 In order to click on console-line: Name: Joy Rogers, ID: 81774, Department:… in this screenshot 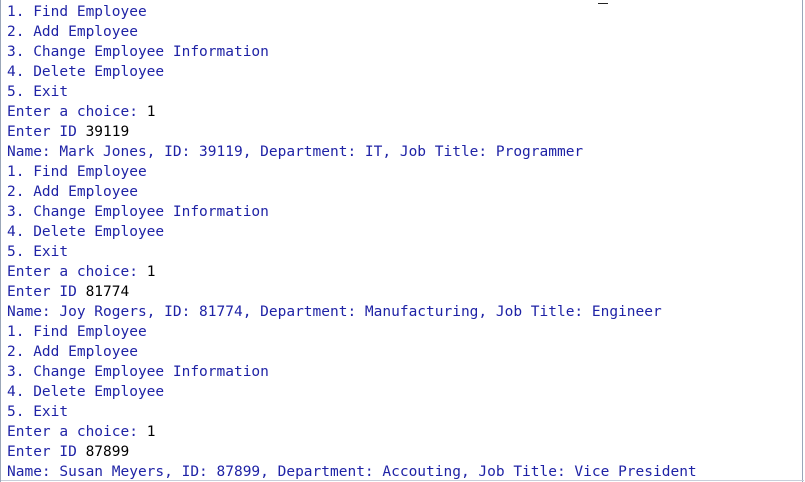, I will do `click(352, 312)`.